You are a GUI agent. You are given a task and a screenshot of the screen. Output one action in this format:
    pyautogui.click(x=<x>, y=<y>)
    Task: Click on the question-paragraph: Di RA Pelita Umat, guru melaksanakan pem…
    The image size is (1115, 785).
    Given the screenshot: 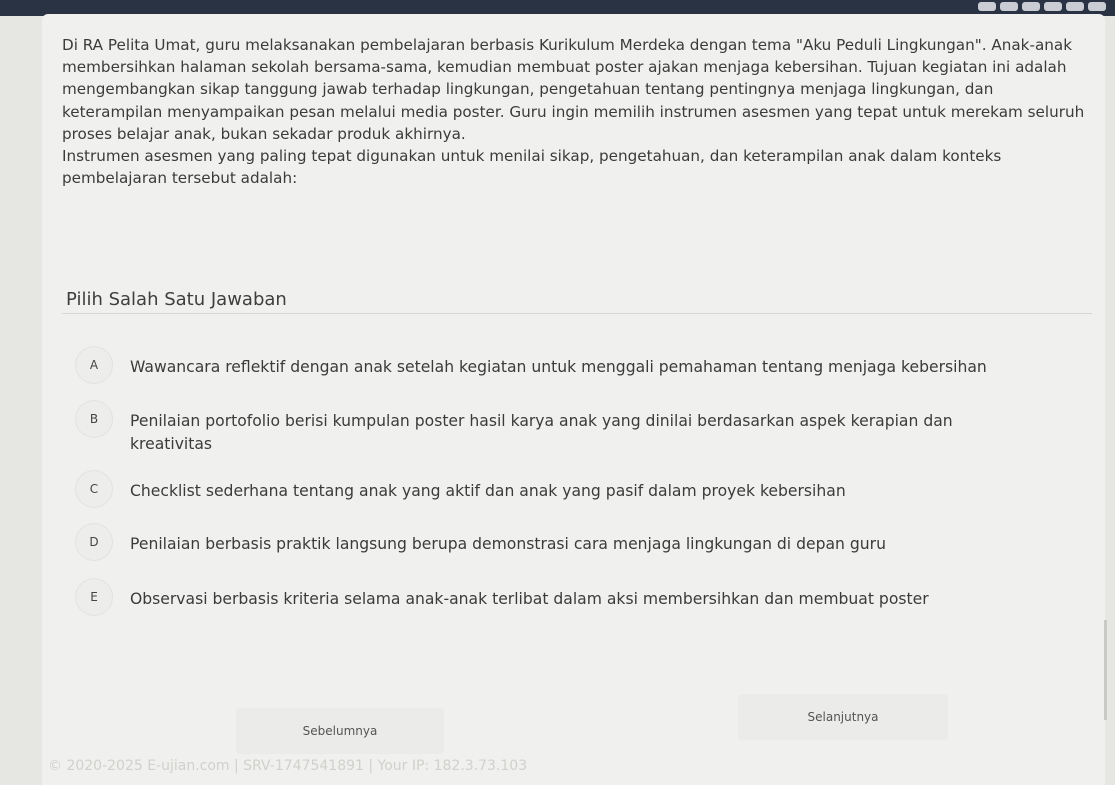 What is the action you would take?
    pyautogui.click(x=573, y=89)
    